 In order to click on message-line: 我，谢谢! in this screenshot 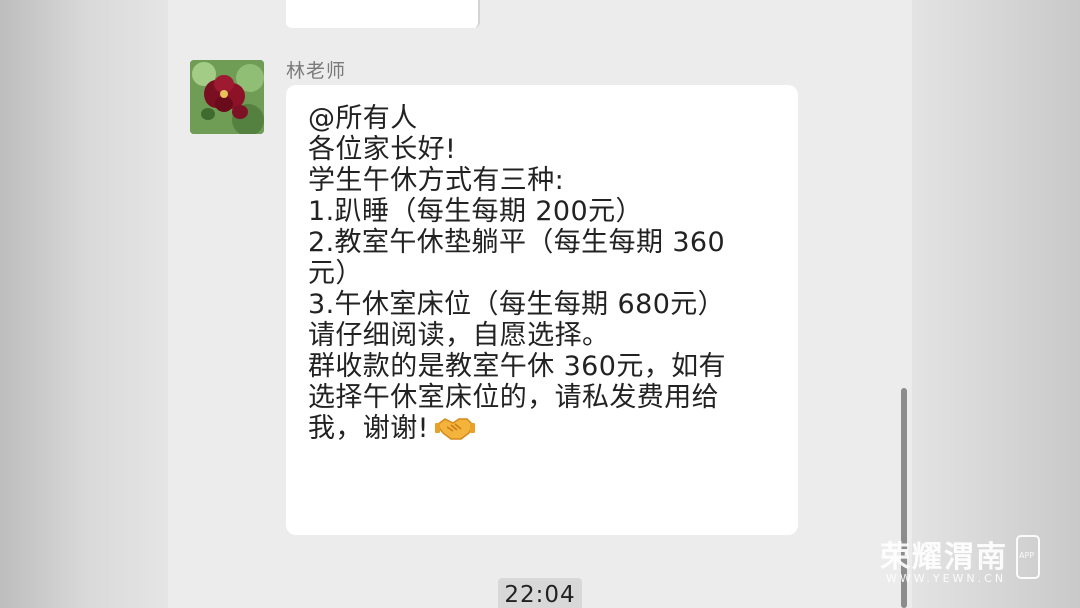, I will do `click(368, 428)`.